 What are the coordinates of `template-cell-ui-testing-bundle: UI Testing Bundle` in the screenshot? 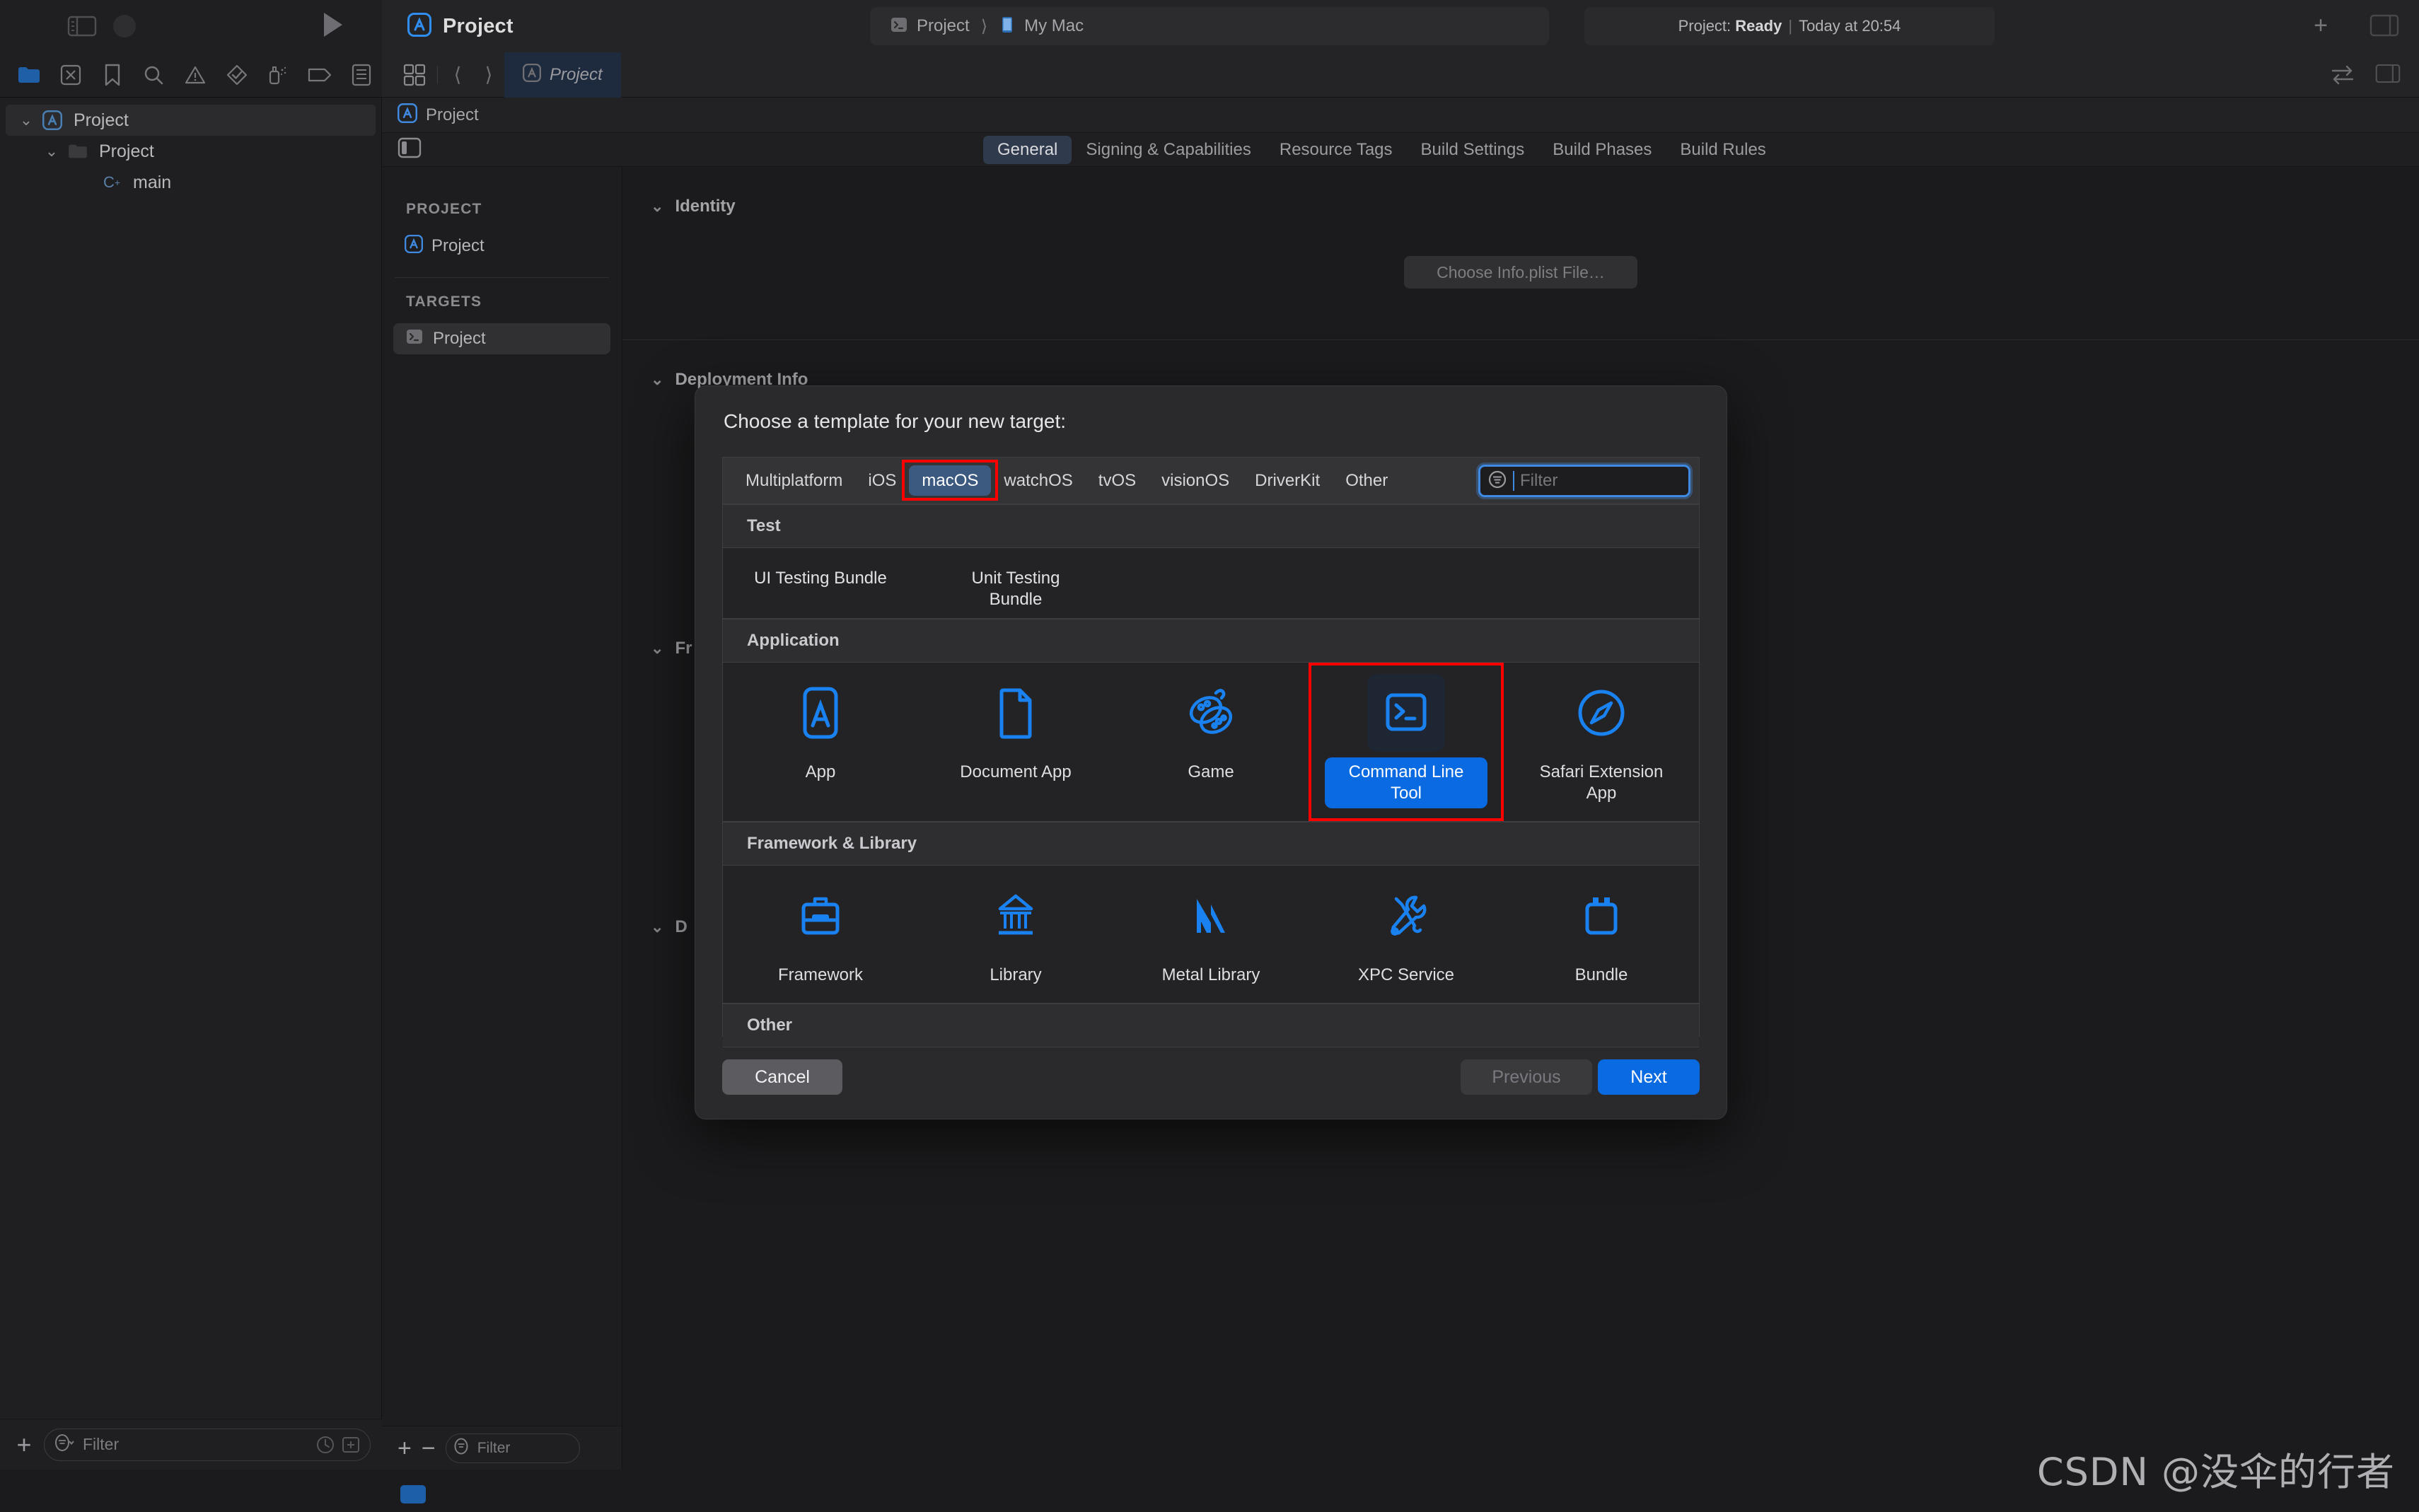 It's located at (821, 587).